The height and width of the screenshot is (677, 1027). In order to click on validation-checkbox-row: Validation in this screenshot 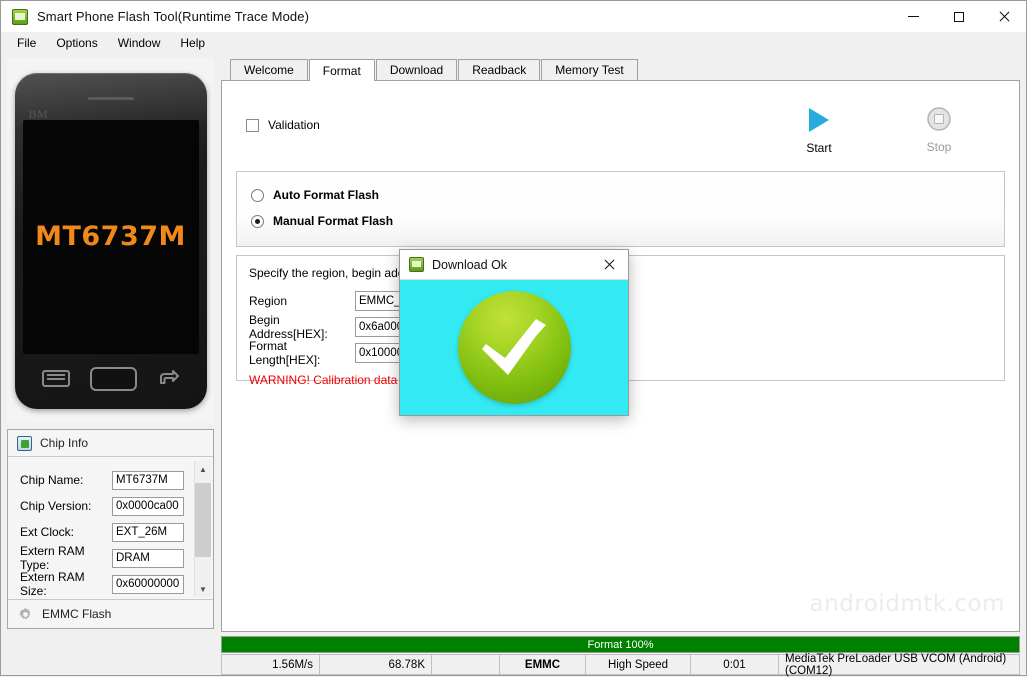, I will do `click(283, 125)`.